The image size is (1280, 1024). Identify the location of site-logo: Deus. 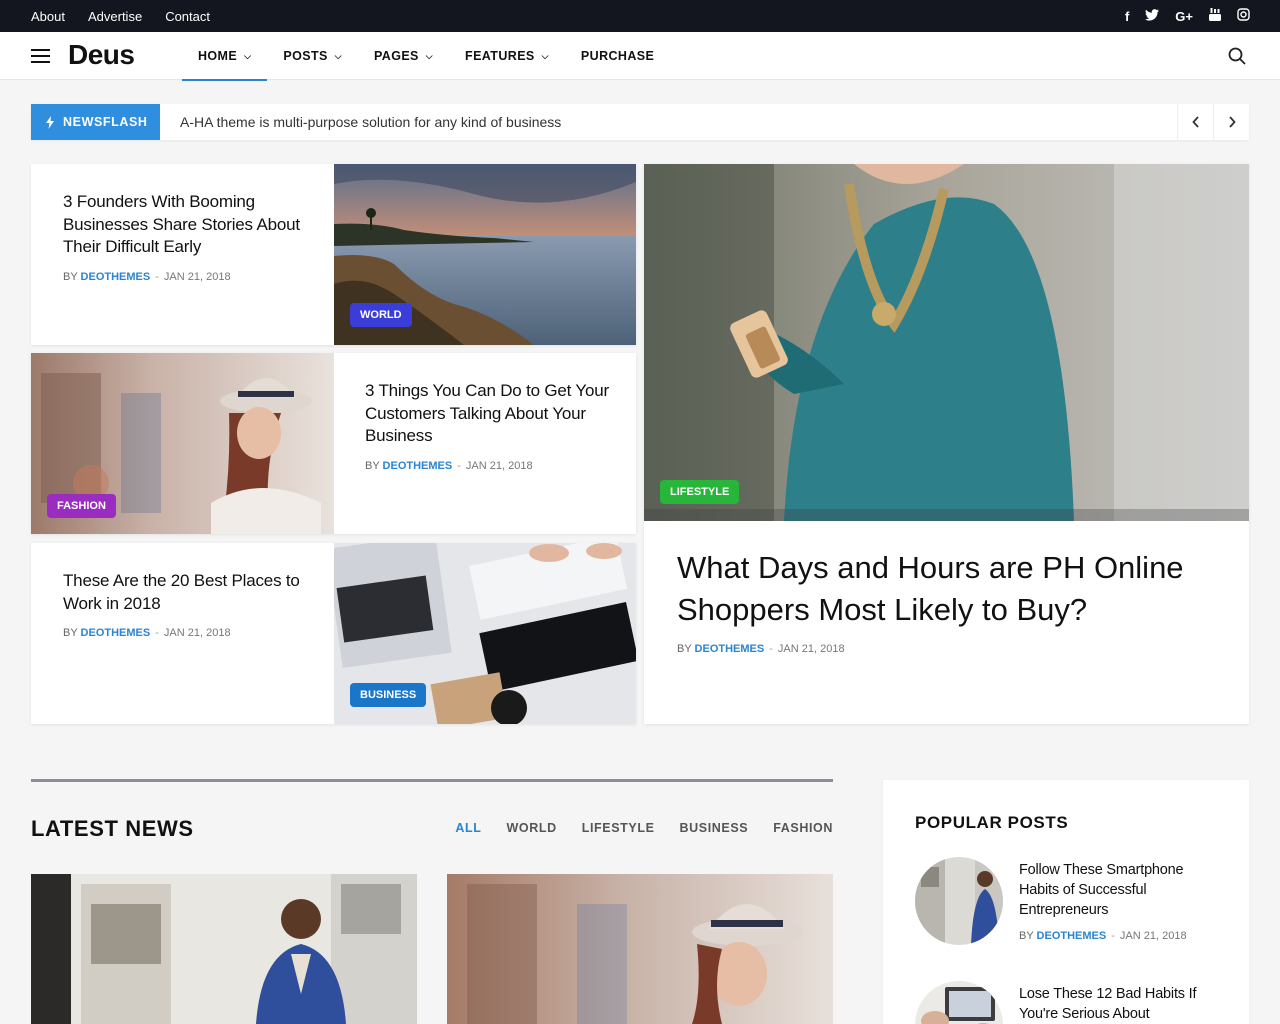
(101, 55).